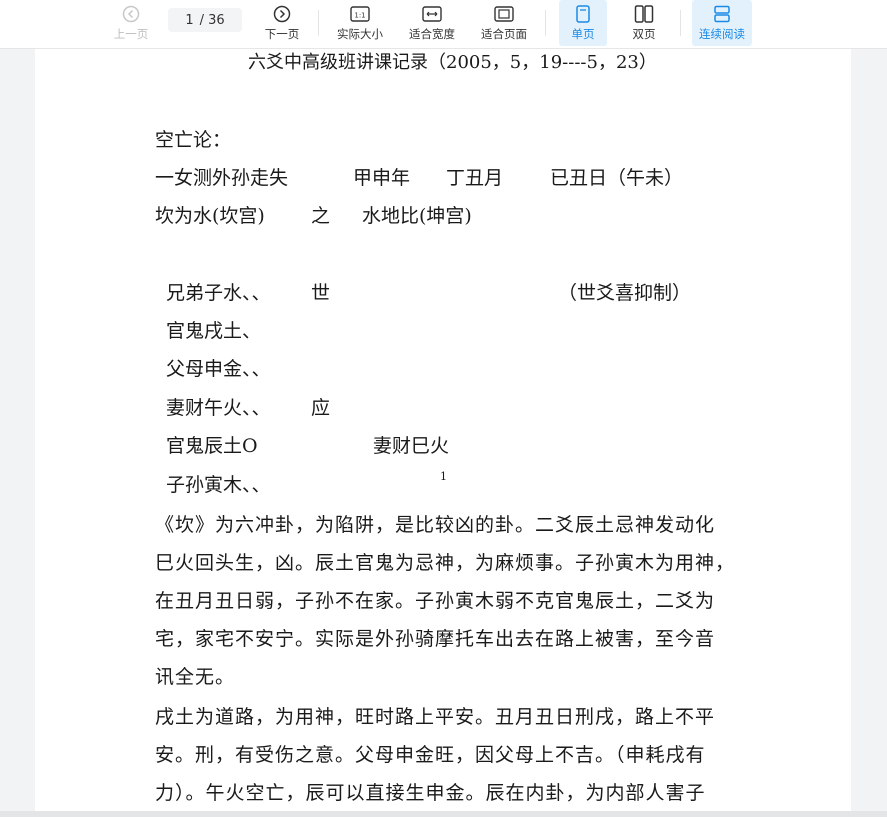 This screenshot has height=817, width=887. Describe the element at coordinates (218, 408) in the screenshot. I see `yao-line-3: 妻财午火、、` at that location.